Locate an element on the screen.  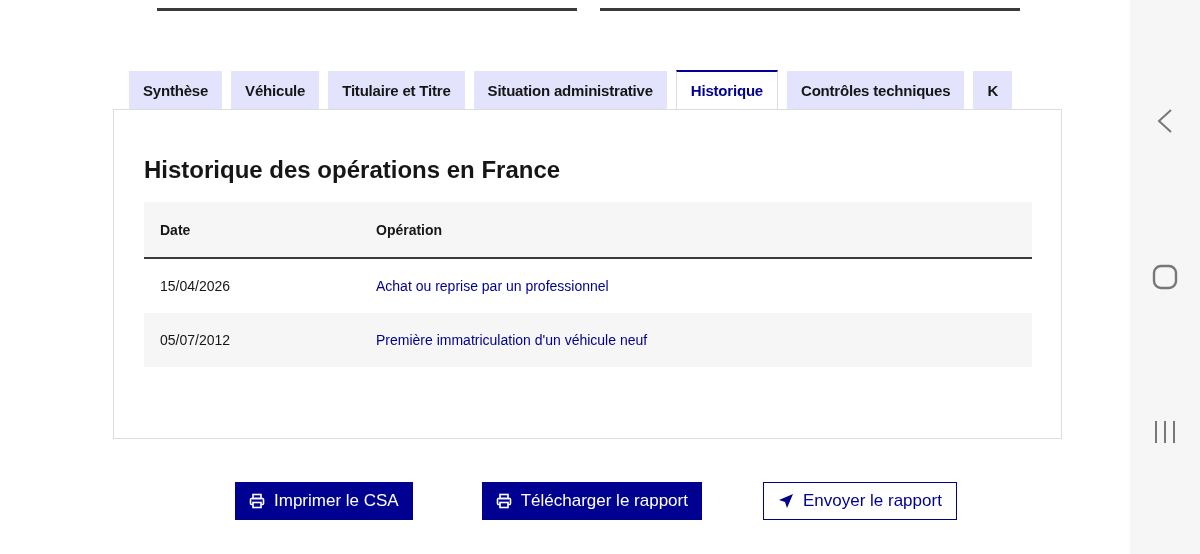
tab: Titulaire et Titre is located at coordinates (396, 90).